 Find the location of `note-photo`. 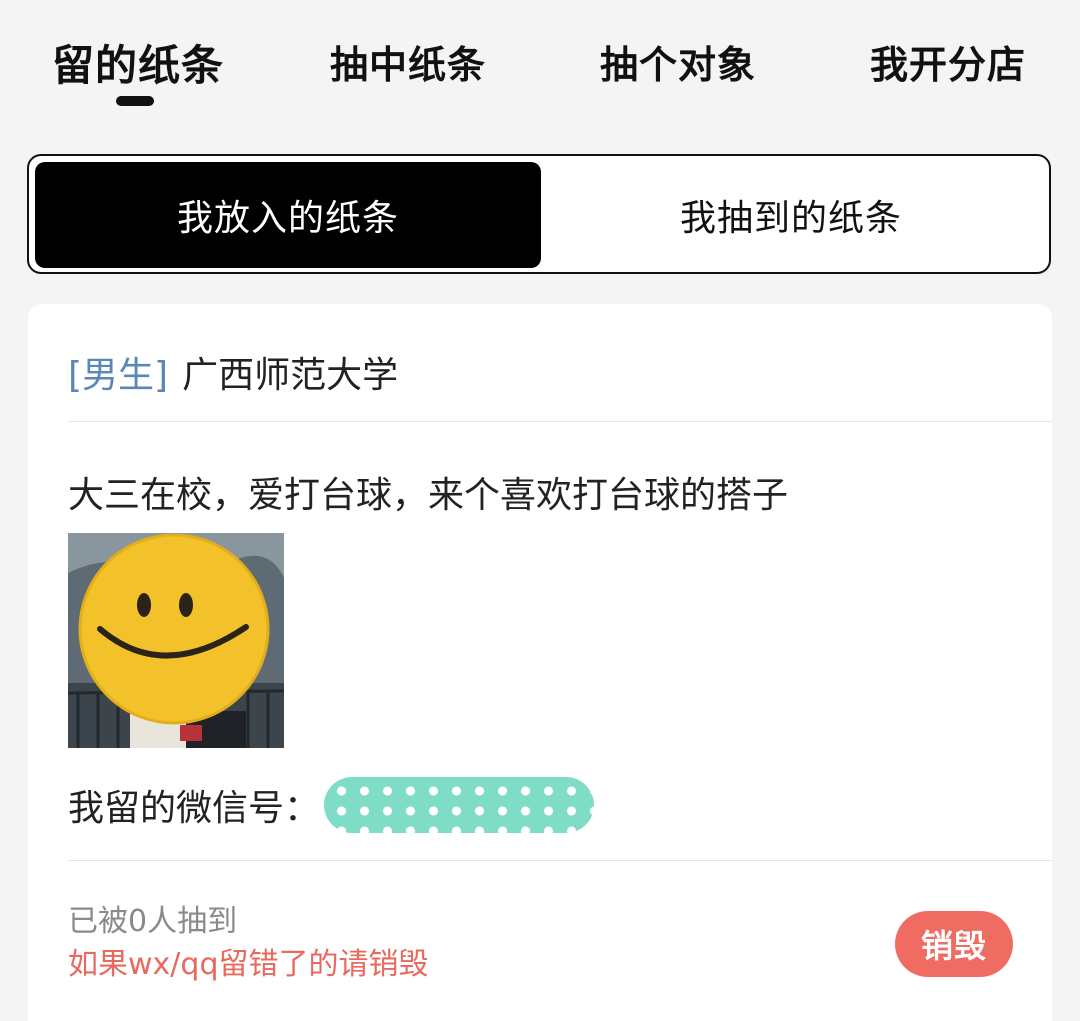

note-photo is located at coordinates (176, 640).